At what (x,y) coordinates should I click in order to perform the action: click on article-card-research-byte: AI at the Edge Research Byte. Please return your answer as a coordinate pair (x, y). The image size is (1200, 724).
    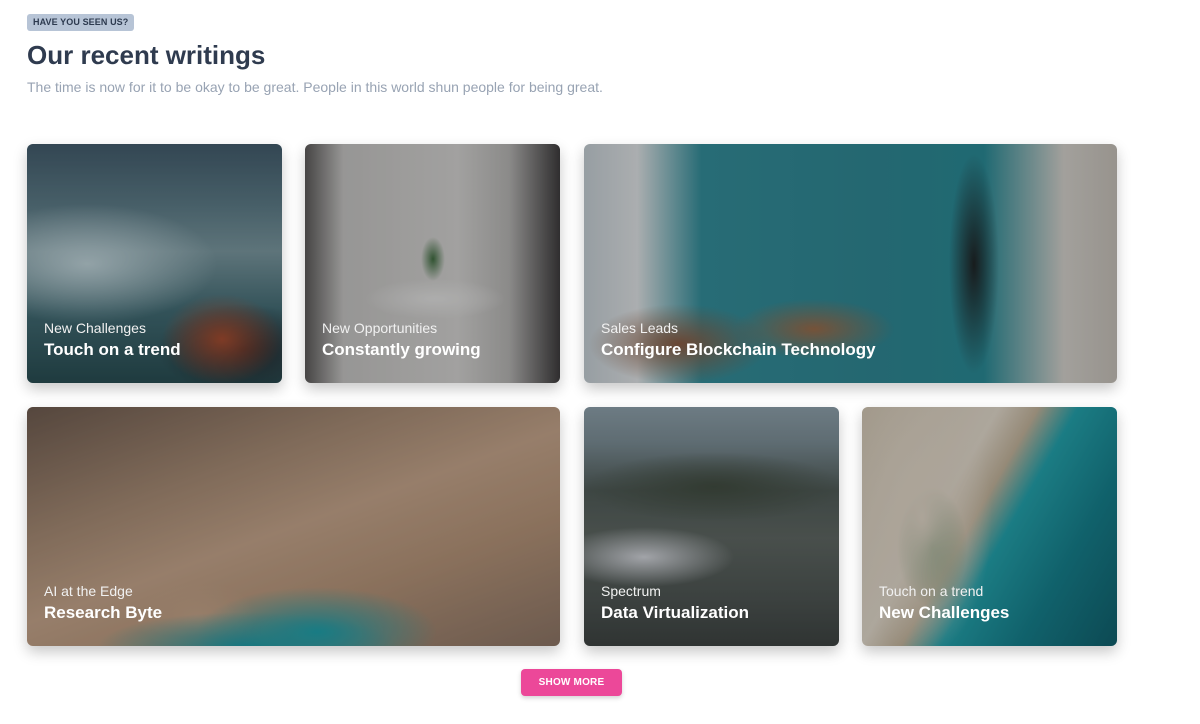
    Looking at the image, I should click on (293, 526).